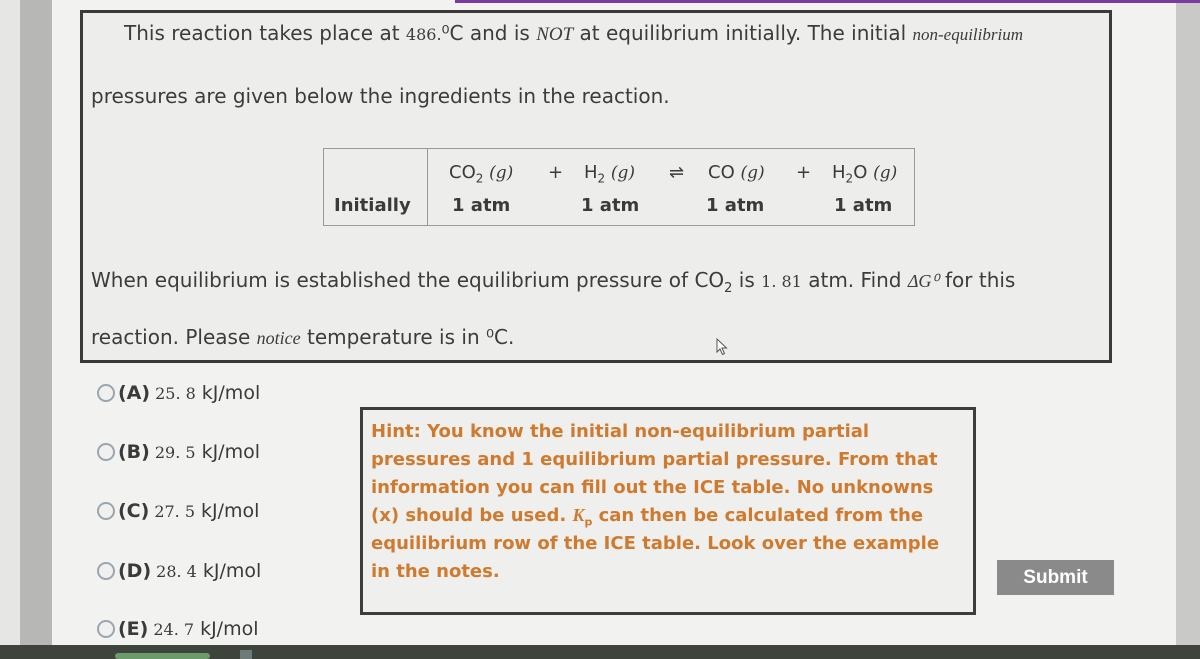 Image resolution: width=1200 pixels, height=659 pixels. Describe the element at coordinates (968, 34) in the screenshot. I see `non-equilibrium-emphasis: non-equilibrium` at that location.